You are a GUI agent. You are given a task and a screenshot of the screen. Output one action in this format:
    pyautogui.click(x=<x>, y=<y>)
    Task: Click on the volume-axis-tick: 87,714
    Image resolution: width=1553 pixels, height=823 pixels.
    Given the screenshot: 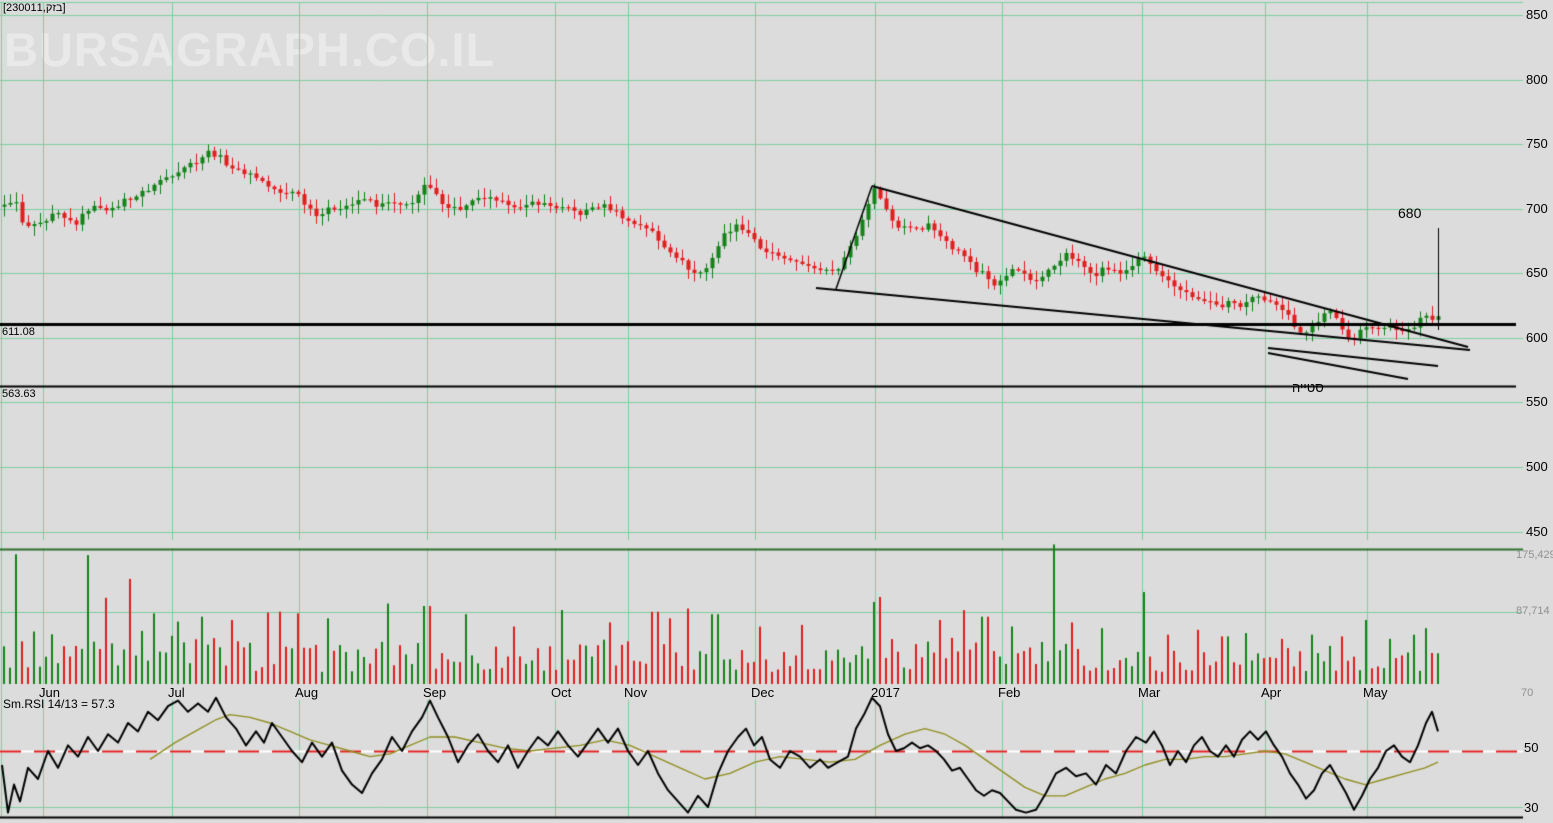 What is the action you would take?
    pyautogui.click(x=1533, y=611)
    